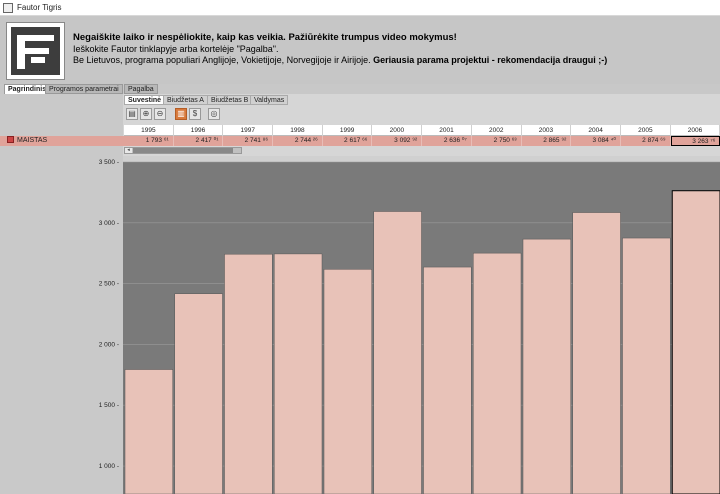 This screenshot has height=494, width=720. Describe the element at coordinates (248, 130) in the screenshot. I see `year-header-cell: 1997` at that location.